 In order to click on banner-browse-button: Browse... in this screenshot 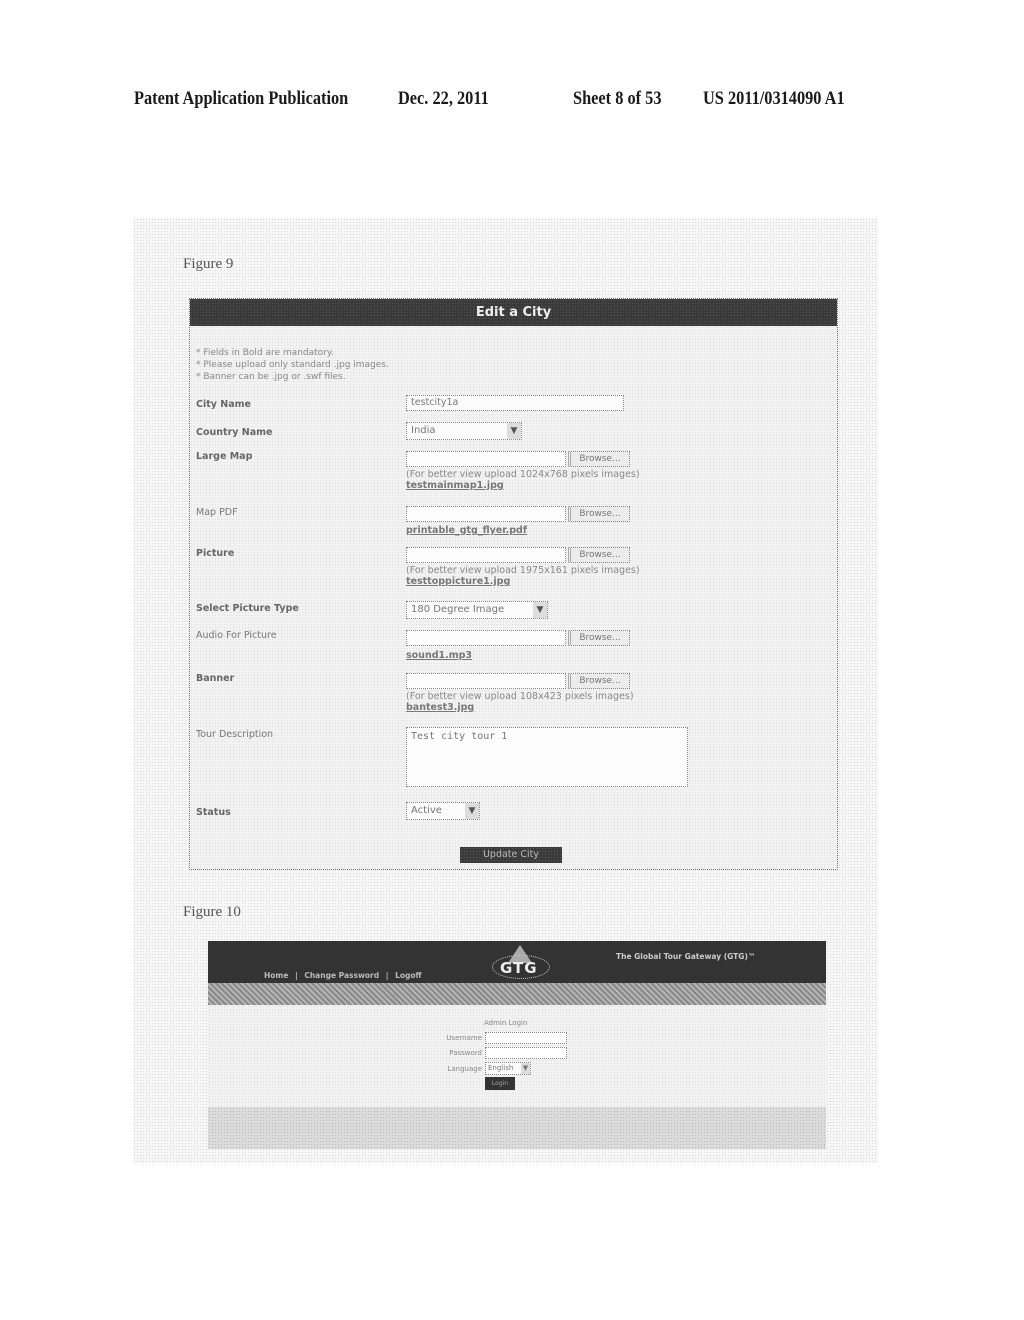, I will do `click(599, 681)`.